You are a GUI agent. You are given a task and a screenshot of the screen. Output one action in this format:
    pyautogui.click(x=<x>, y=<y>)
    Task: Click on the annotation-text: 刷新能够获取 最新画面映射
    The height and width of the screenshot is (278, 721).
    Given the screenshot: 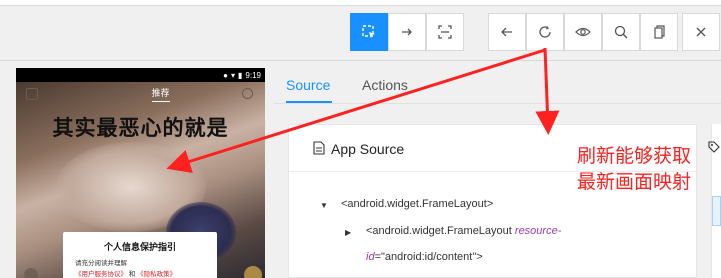 What is the action you would take?
    pyautogui.click(x=634, y=169)
    